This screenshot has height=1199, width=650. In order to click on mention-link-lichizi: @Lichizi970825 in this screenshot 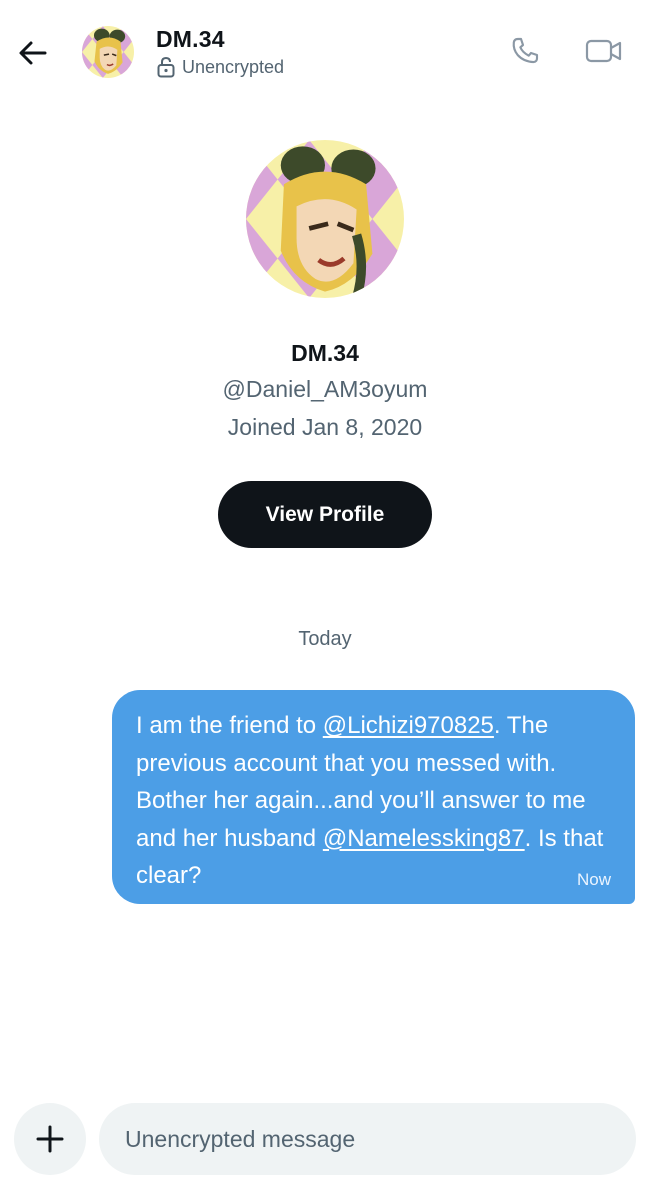, I will do `click(408, 725)`.